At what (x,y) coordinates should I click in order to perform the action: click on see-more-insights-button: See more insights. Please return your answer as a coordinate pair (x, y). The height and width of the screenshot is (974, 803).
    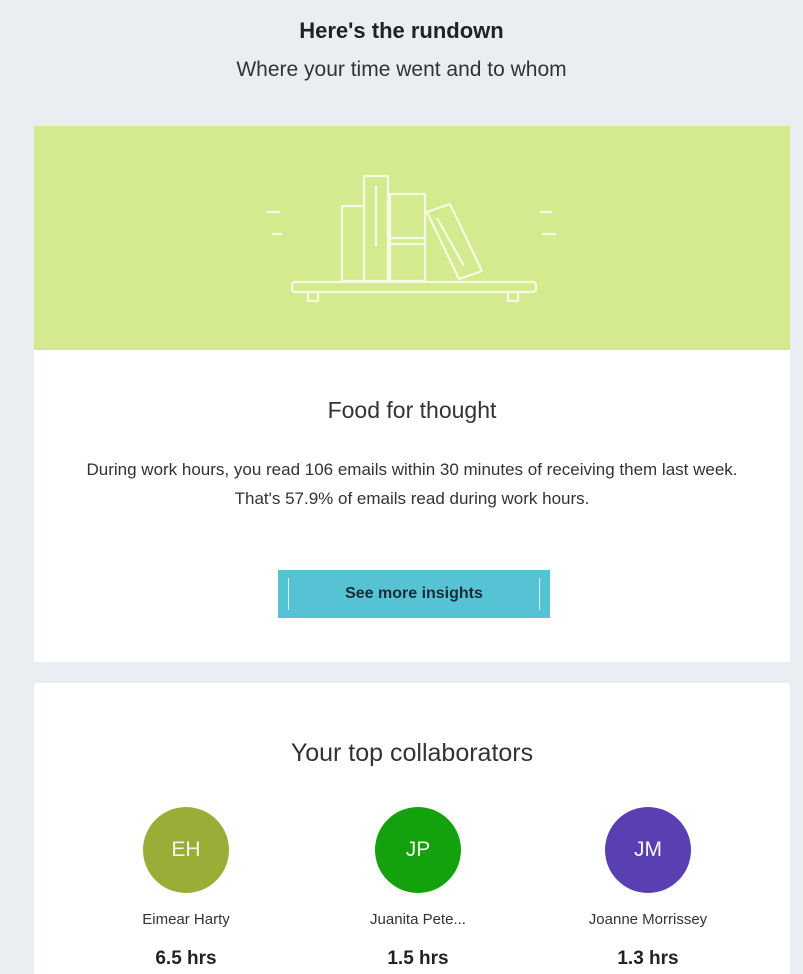
    Looking at the image, I should click on (414, 594).